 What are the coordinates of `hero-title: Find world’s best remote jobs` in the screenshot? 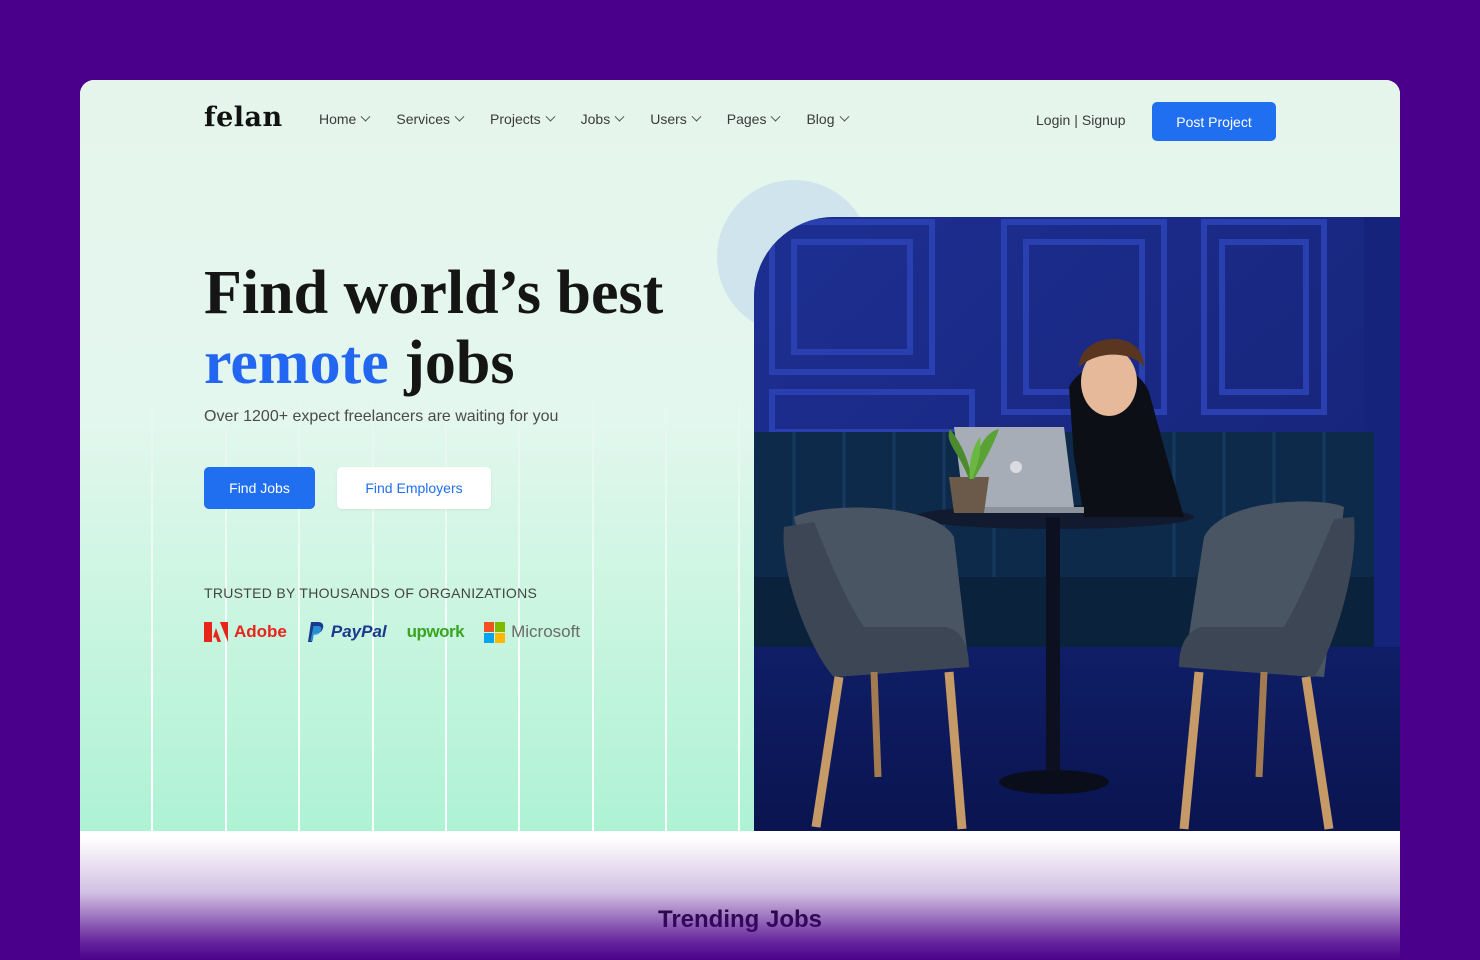 It's located at (433, 328).